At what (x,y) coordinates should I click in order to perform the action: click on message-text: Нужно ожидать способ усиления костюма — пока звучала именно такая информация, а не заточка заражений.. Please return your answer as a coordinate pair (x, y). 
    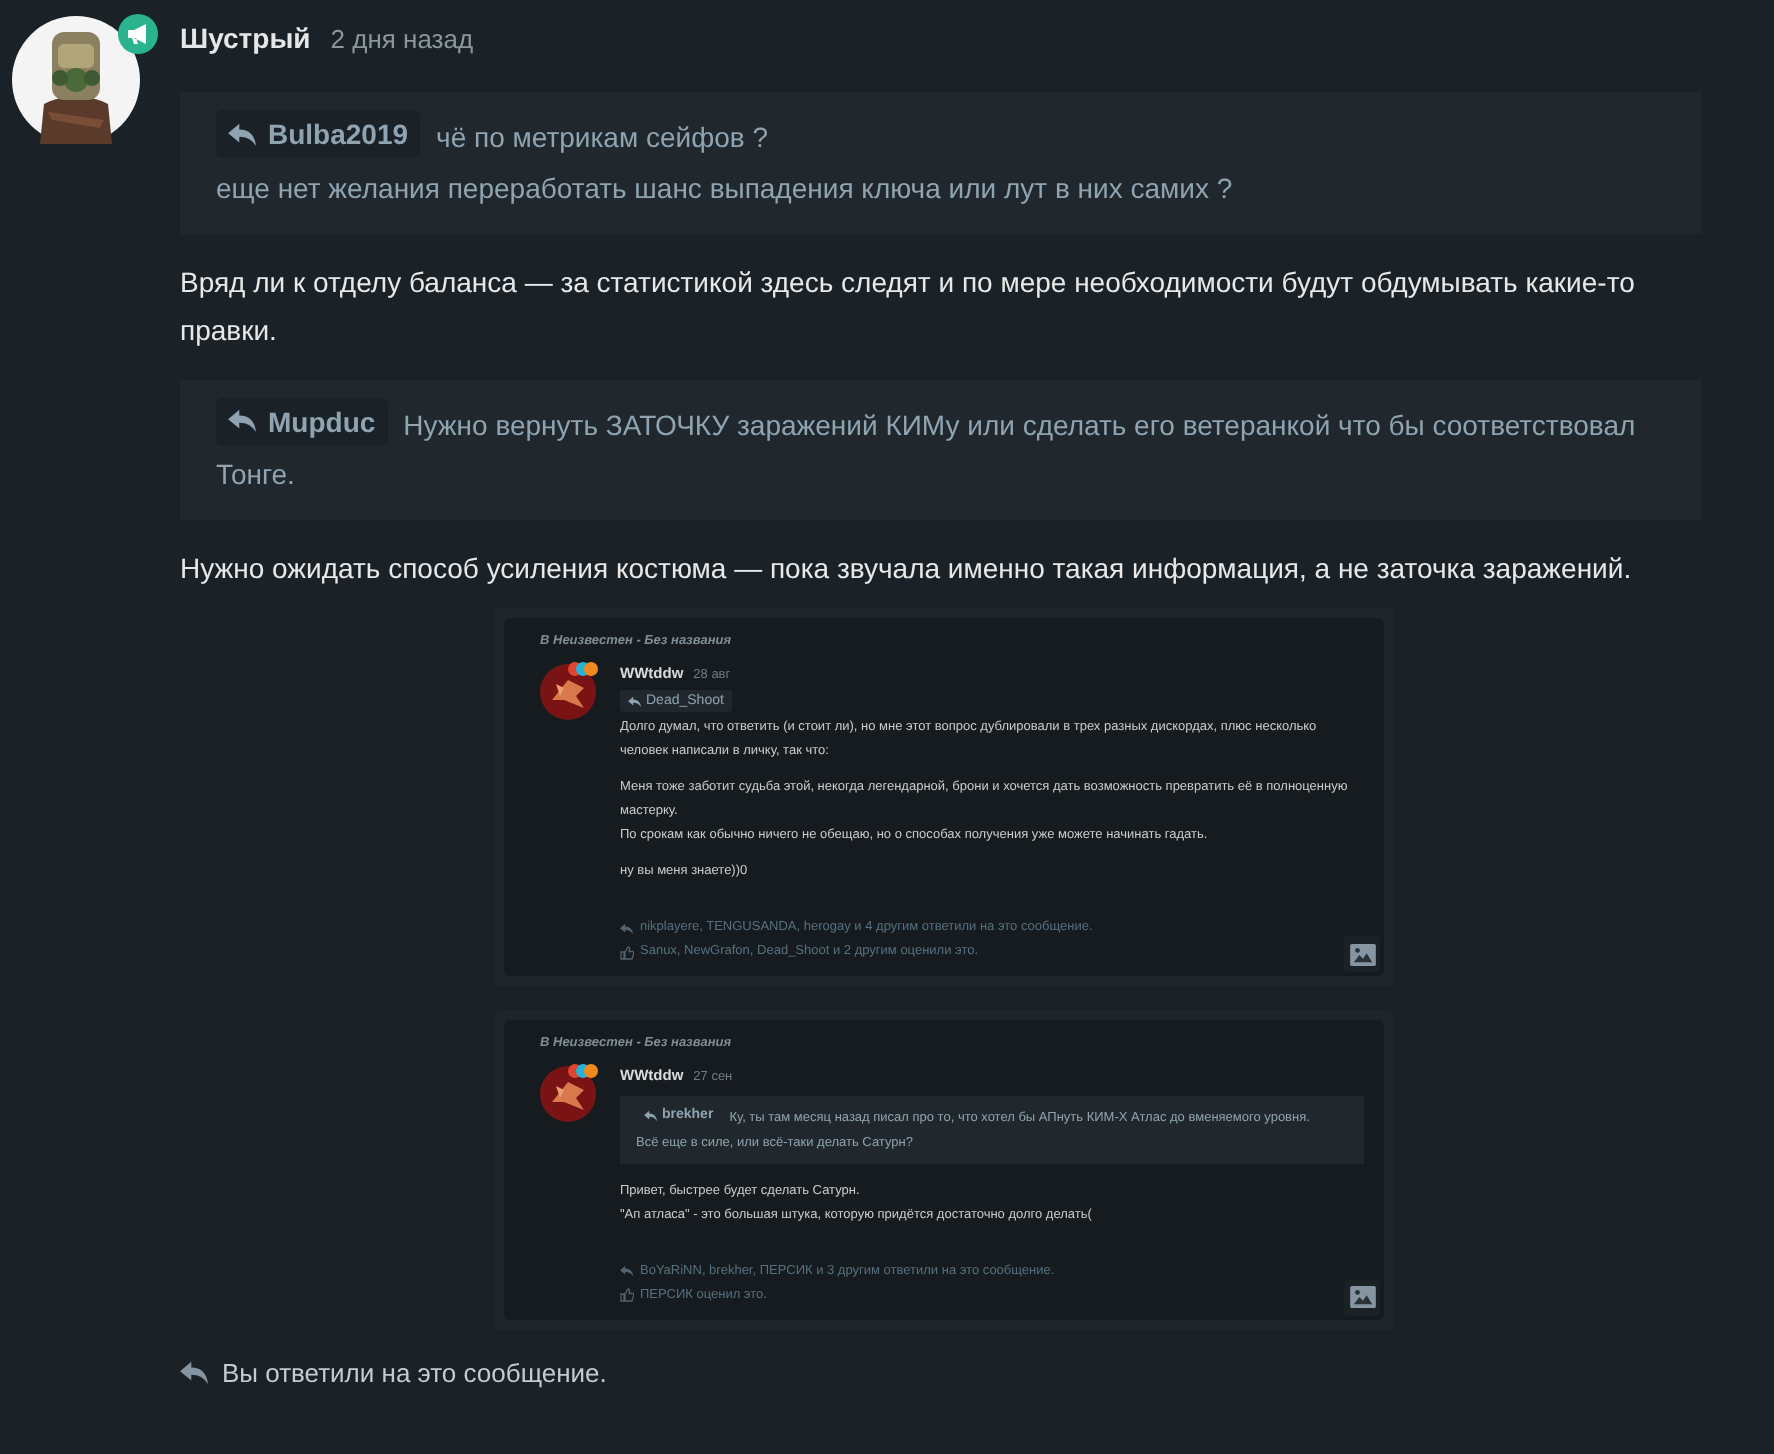
    Looking at the image, I should click on (907, 569).